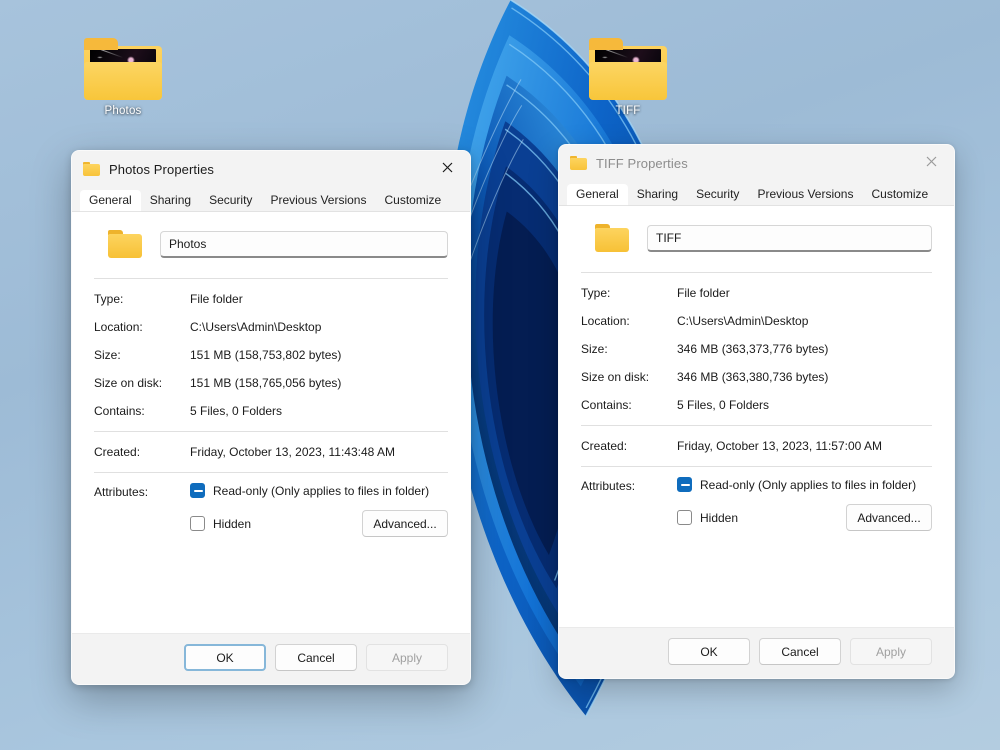  What do you see at coordinates (628, 111) in the screenshot?
I see `desktop-icon-label: TIFF` at bounding box center [628, 111].